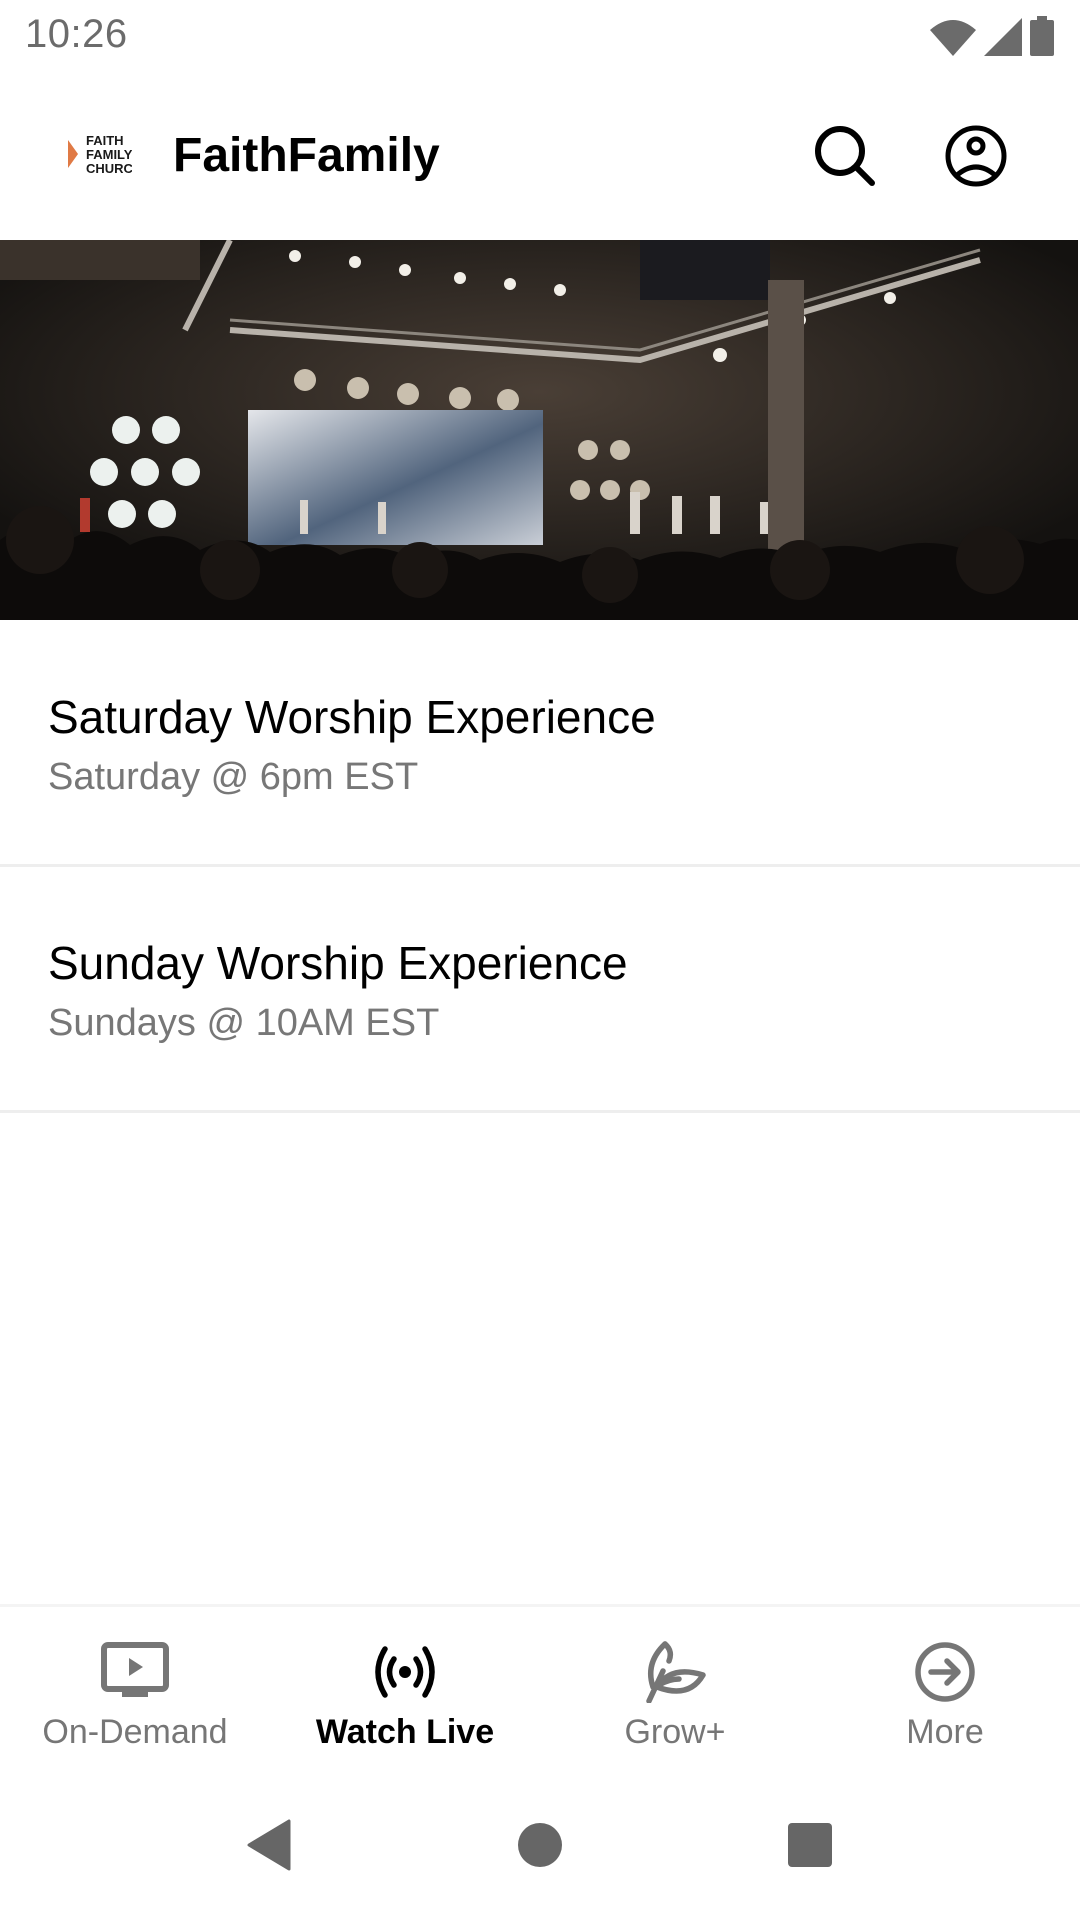 The image size is (1080, 1920). What do you see at coordinates (1003, 37) in the screenshot?
I see `cellular-signal-icon` at bounding box center [1003, 37].